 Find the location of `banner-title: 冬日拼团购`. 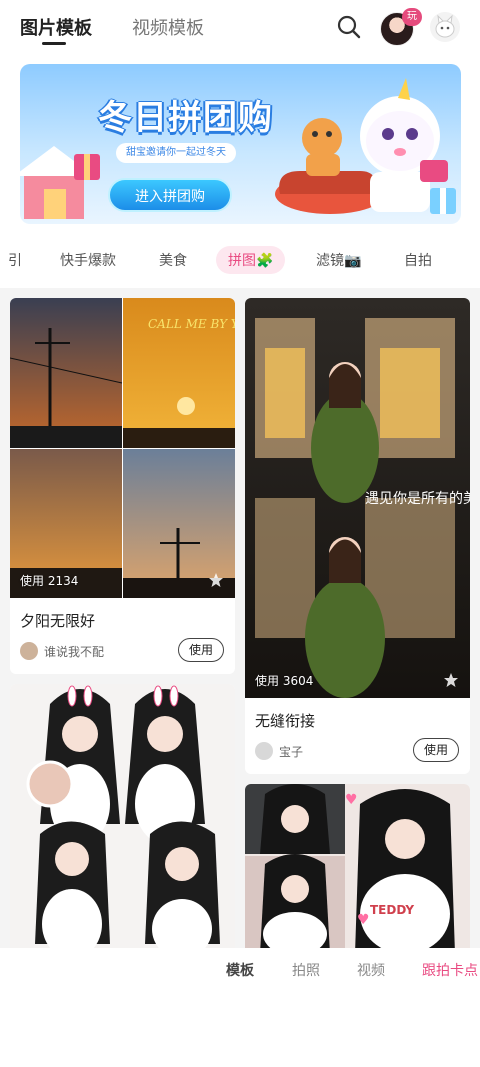

banner-title: 冬日拼团购 is located at coordinates (185, 118).